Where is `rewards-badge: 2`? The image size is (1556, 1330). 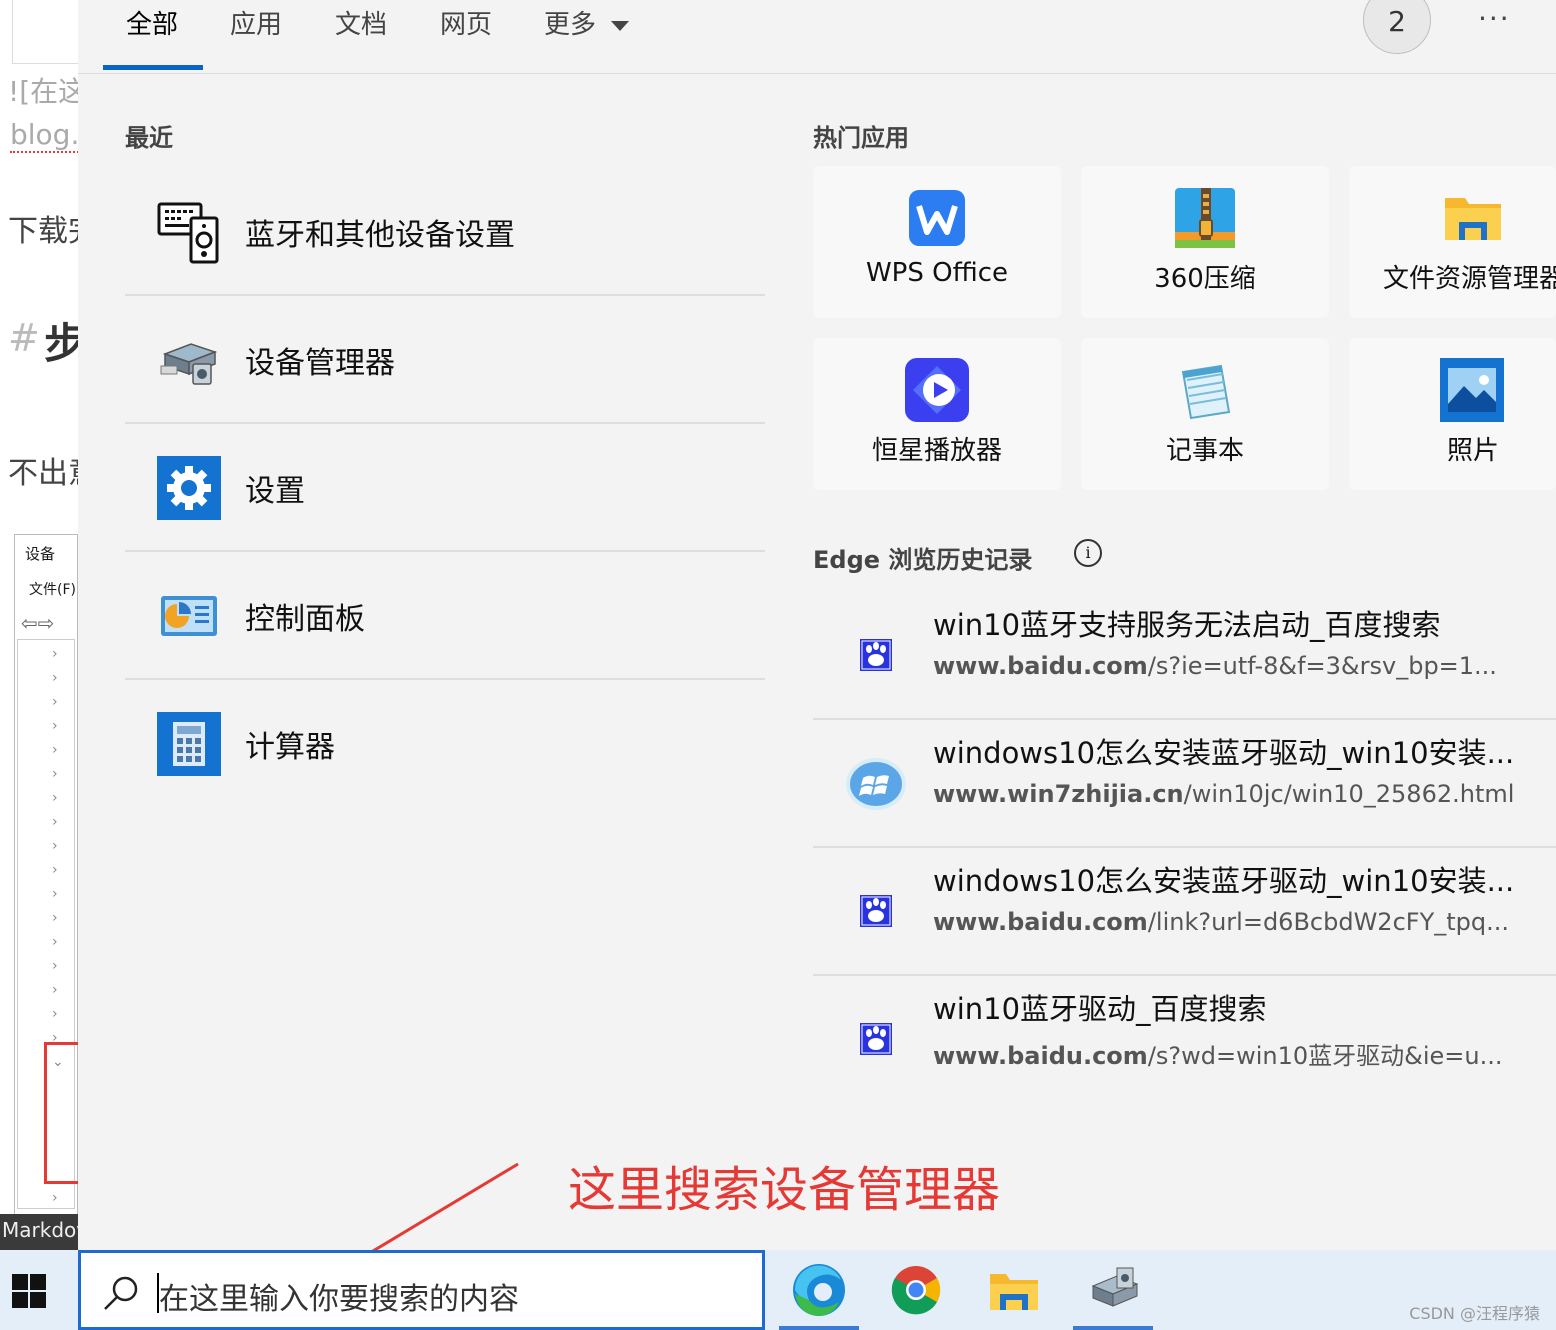 rewards-badge: 2 is located at coordinates (1397, 27).